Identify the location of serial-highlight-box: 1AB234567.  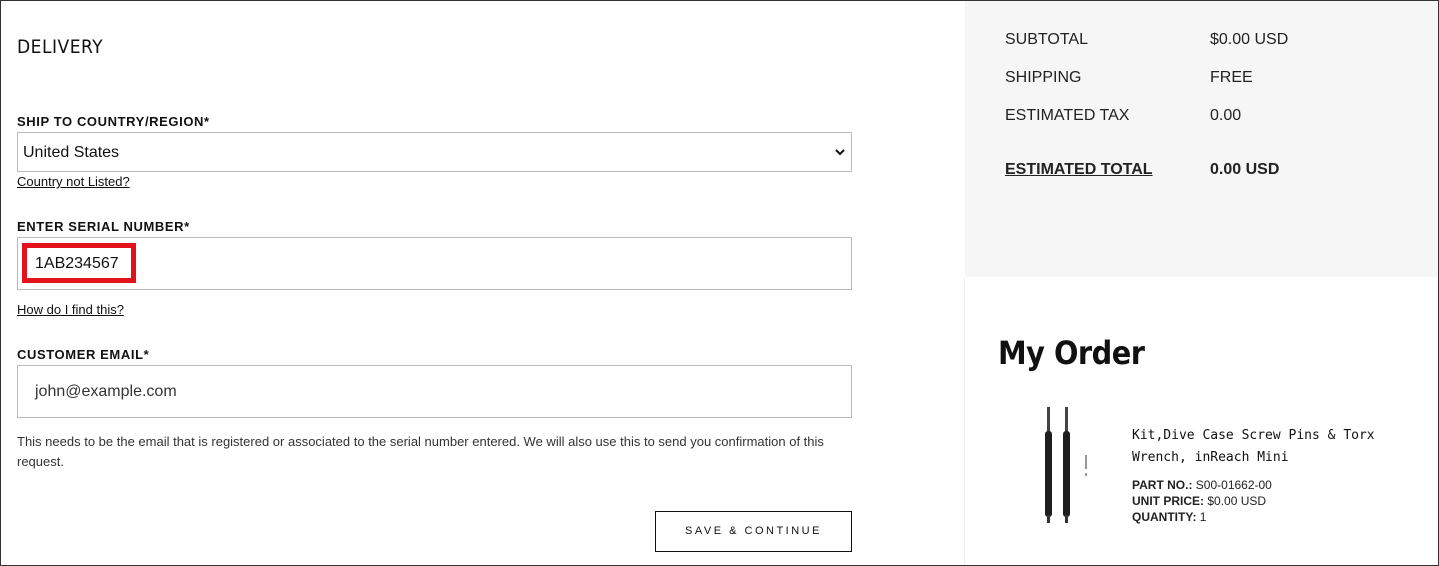
(79, 263).